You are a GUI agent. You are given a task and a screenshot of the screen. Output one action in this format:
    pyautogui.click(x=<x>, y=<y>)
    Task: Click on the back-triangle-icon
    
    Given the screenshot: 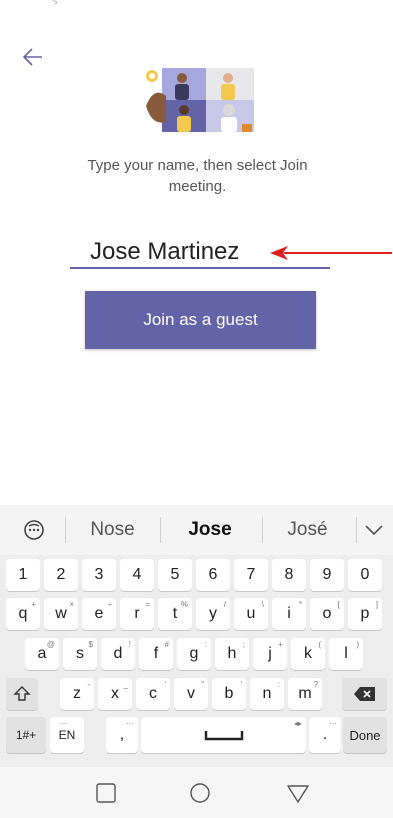 What is the action you would take?
    pyautogui.click(x=298, y=793)
    